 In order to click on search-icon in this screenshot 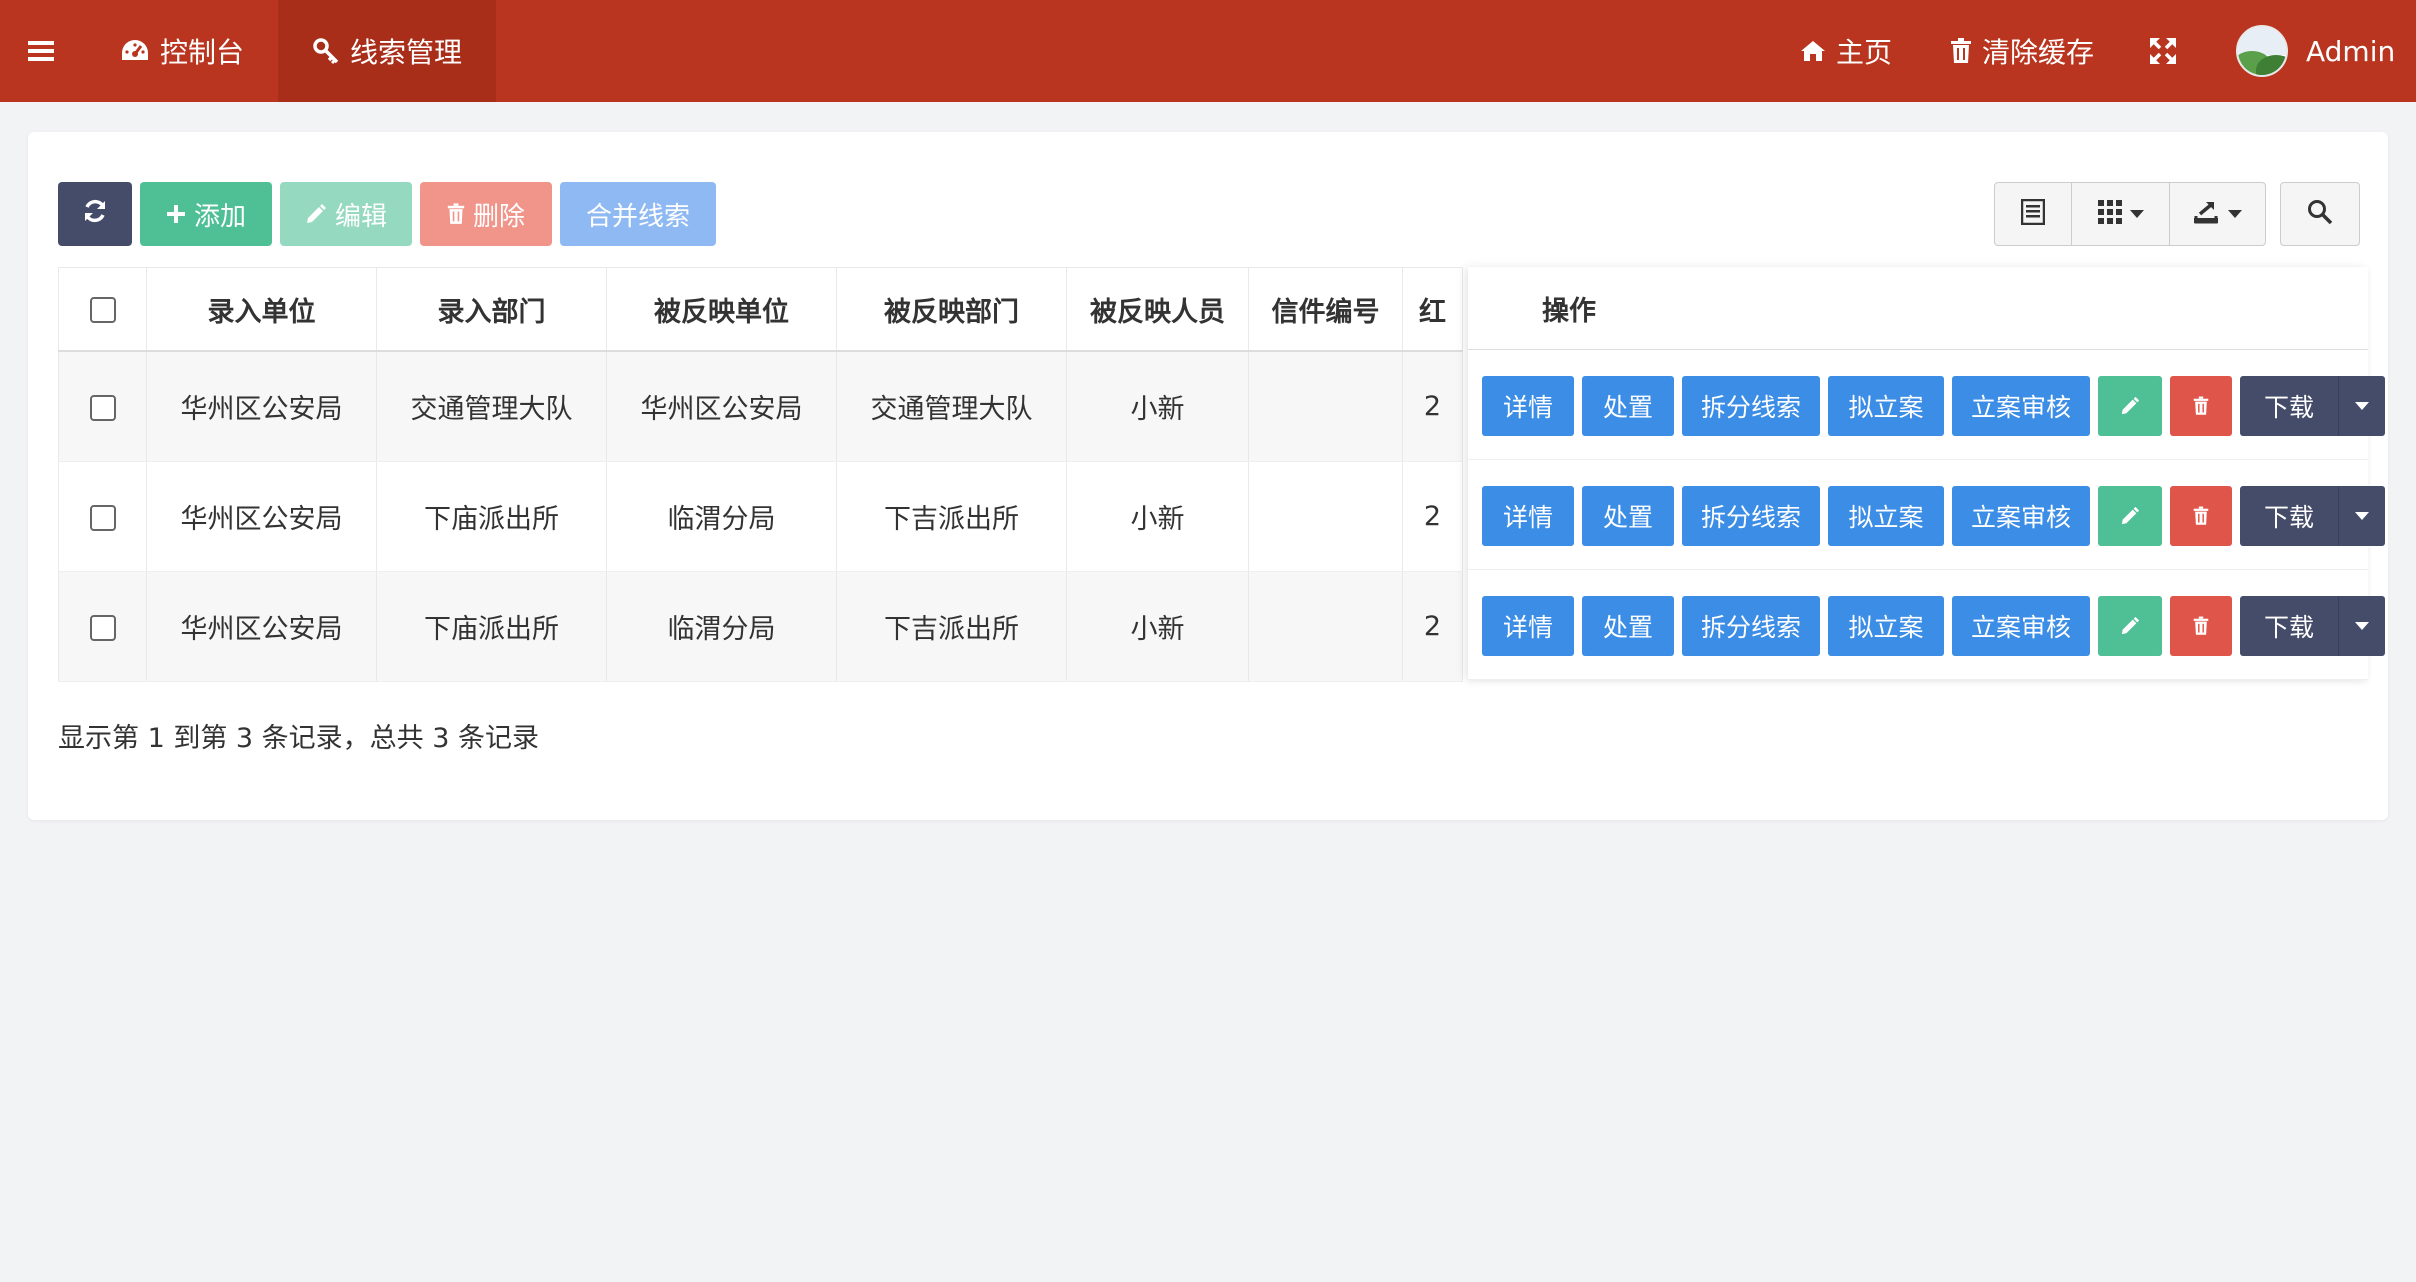, I will do `click(2320, 214)`.